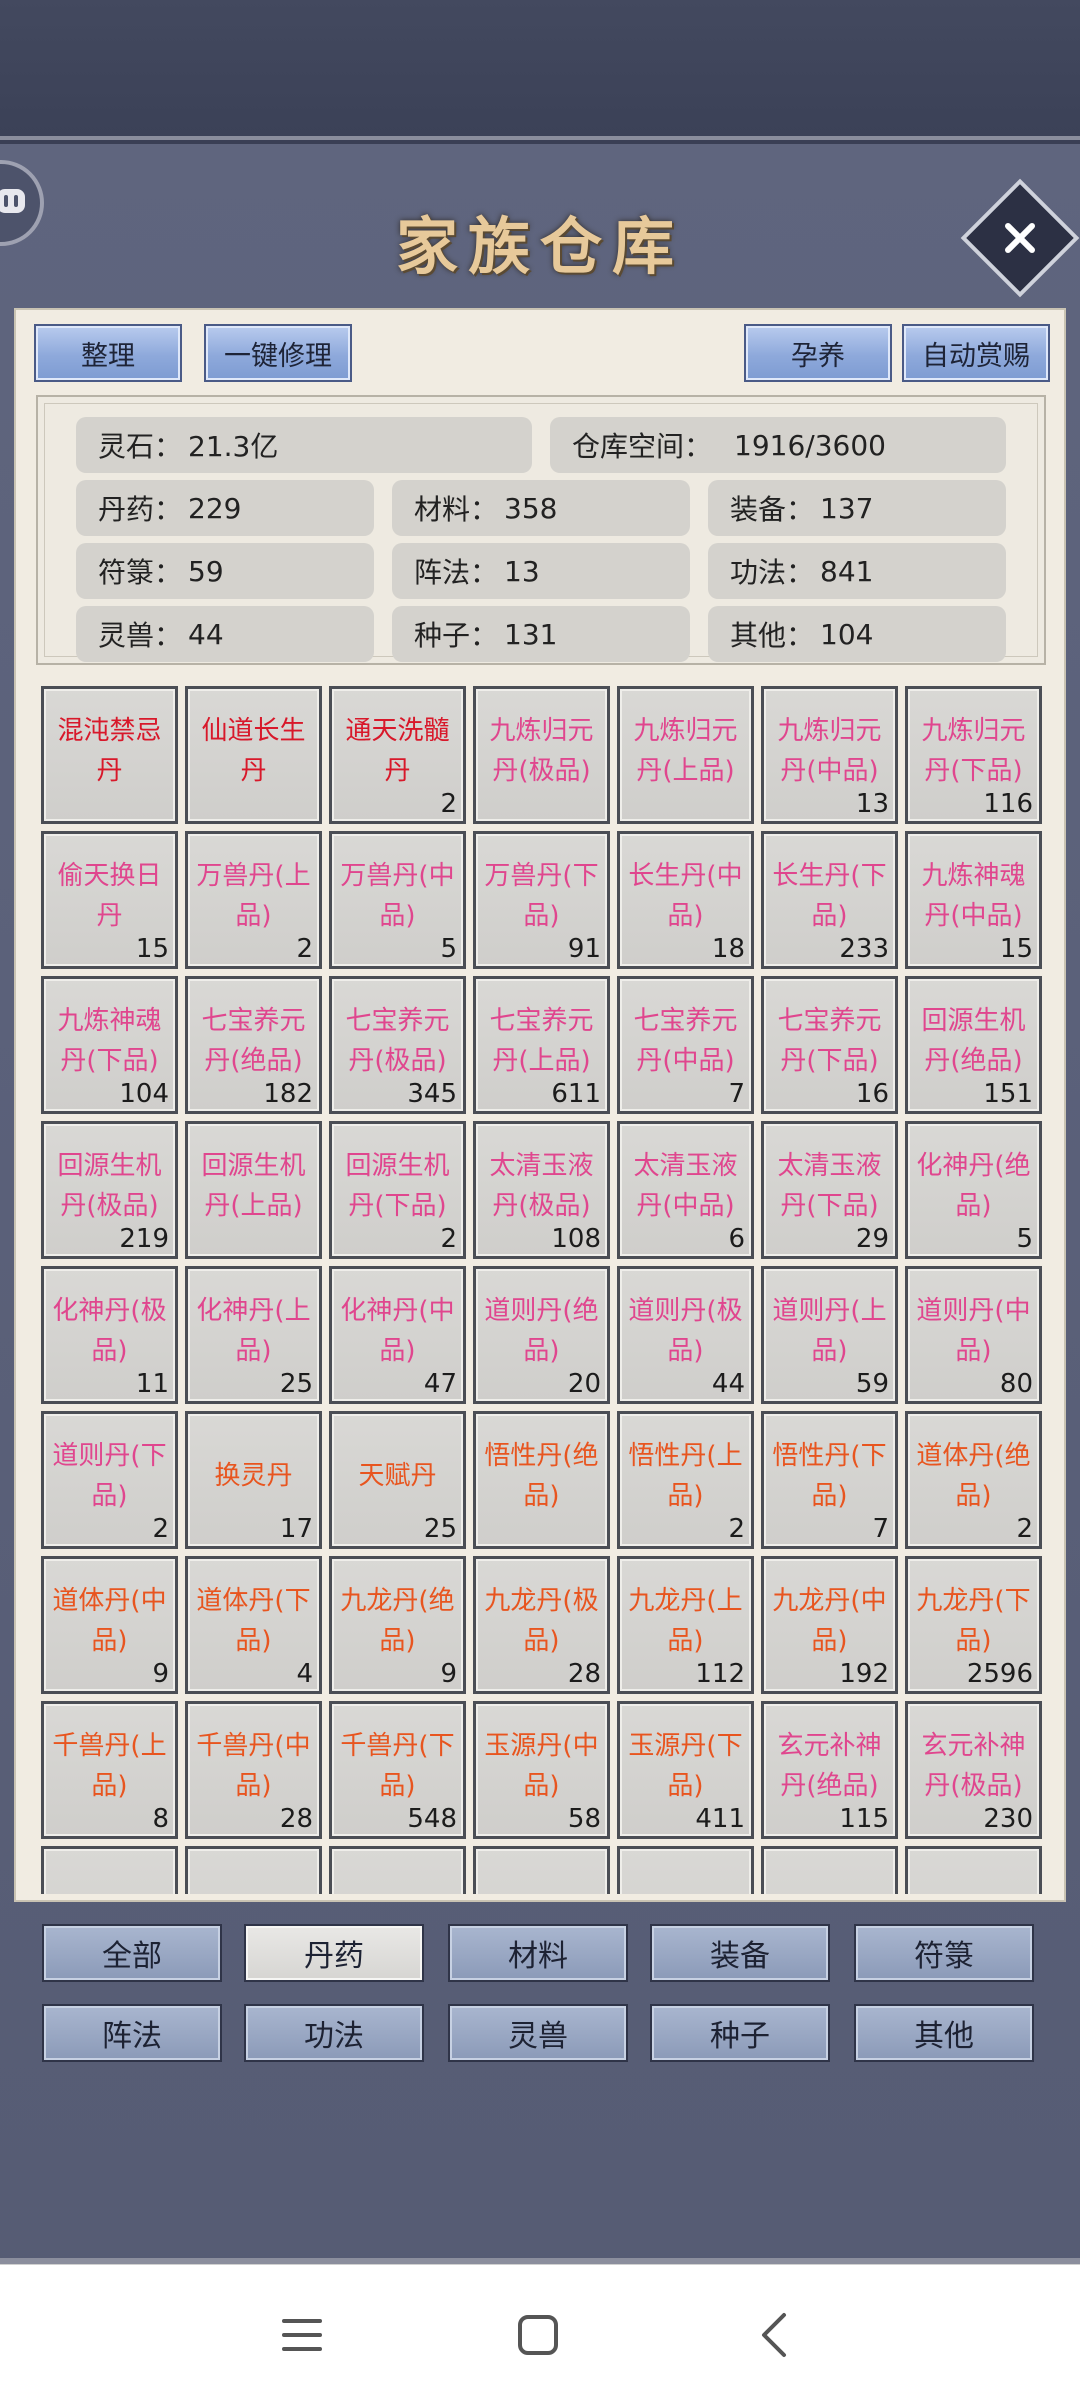  Describe the element at coordinates (720, 1819) in the screenshot. I see `item-count: 411` at that location.